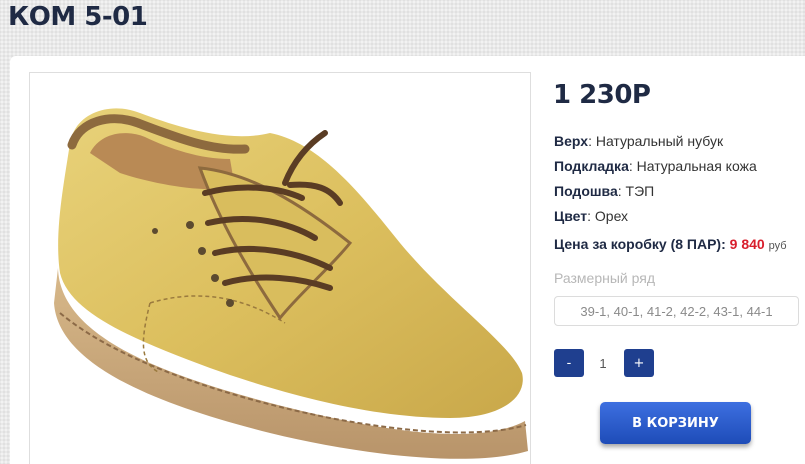 The height and width of the screenshot is (464, 805). Describe the element at coordinates (639, 363) in the screenshot. I see `quantity-plus-button: +` at that location.